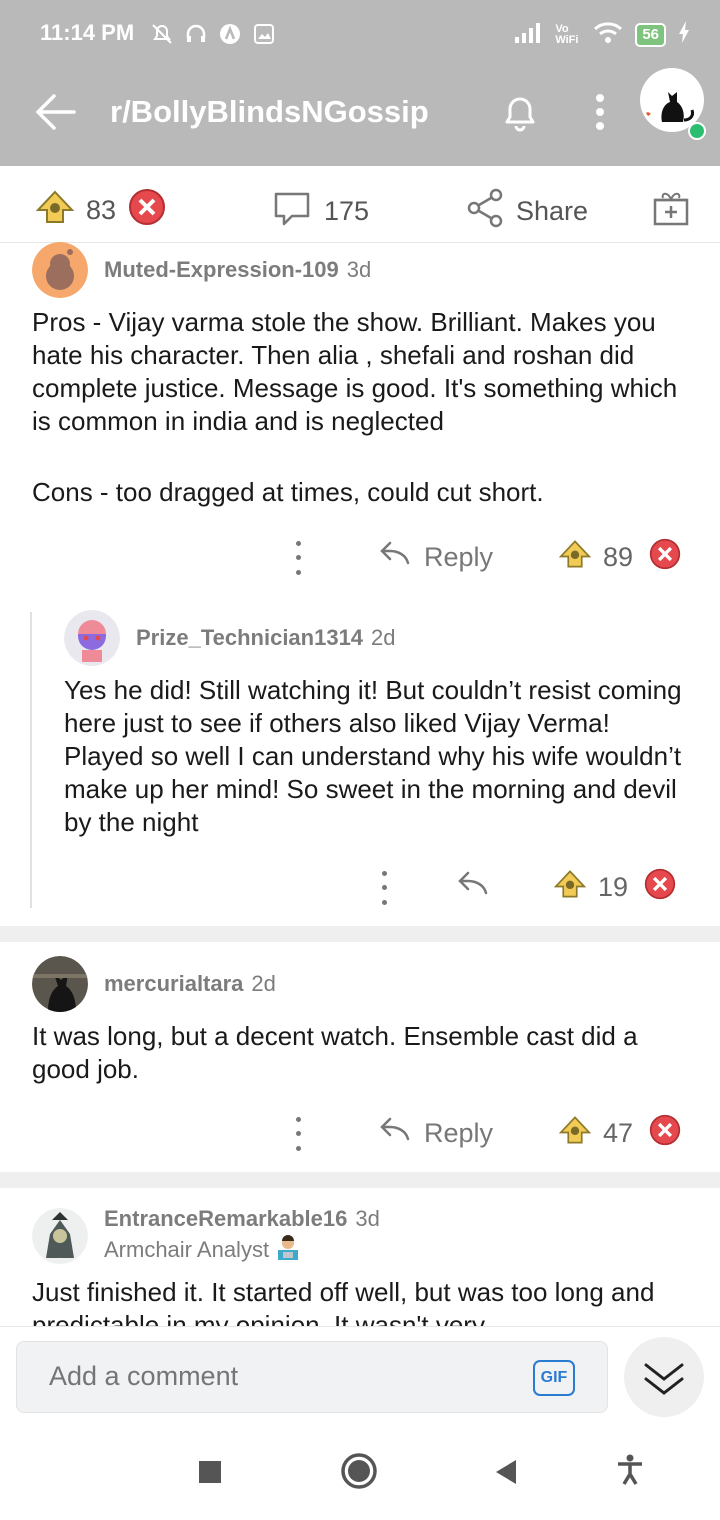 This screenshot has width=720, height=1520. I want to click on comments-button: 175, so click(320, 211).